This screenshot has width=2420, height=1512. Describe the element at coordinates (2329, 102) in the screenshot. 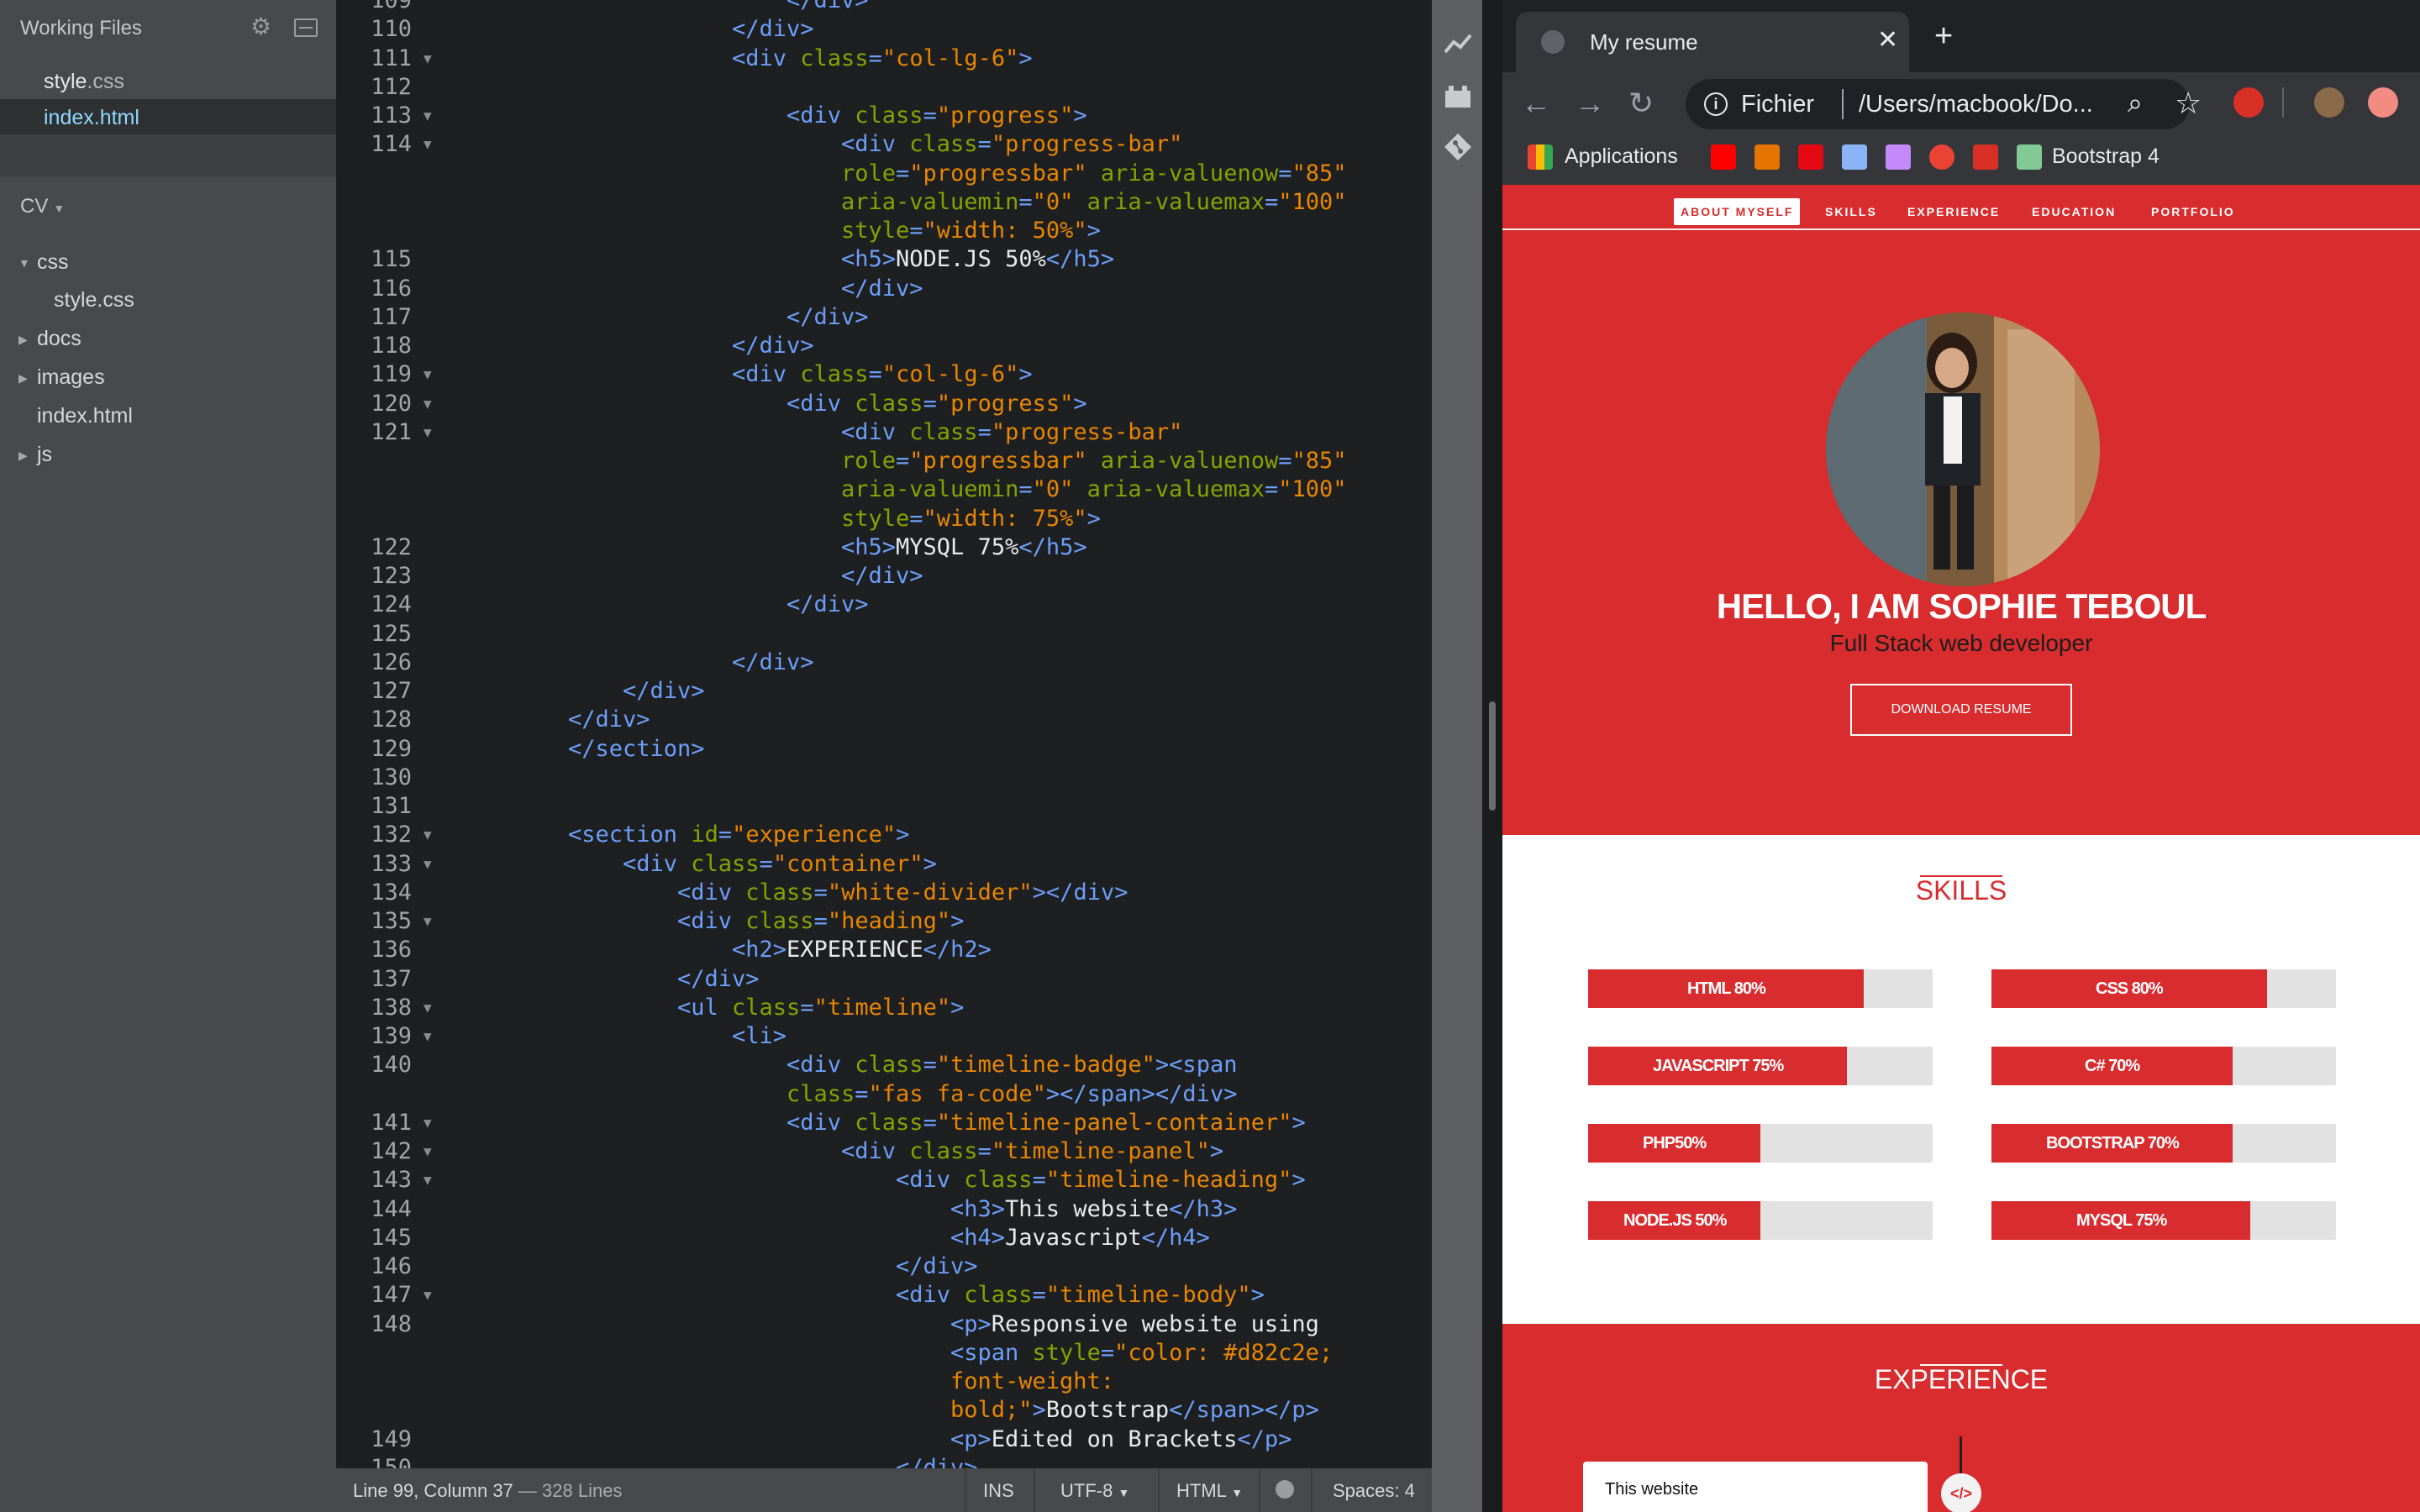

I see `profile-avatar` at that location.